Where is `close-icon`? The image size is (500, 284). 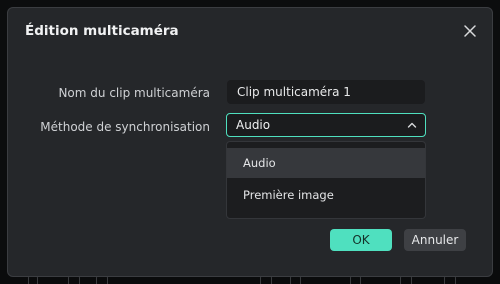
close-icon is located at coordinates (470, 31).